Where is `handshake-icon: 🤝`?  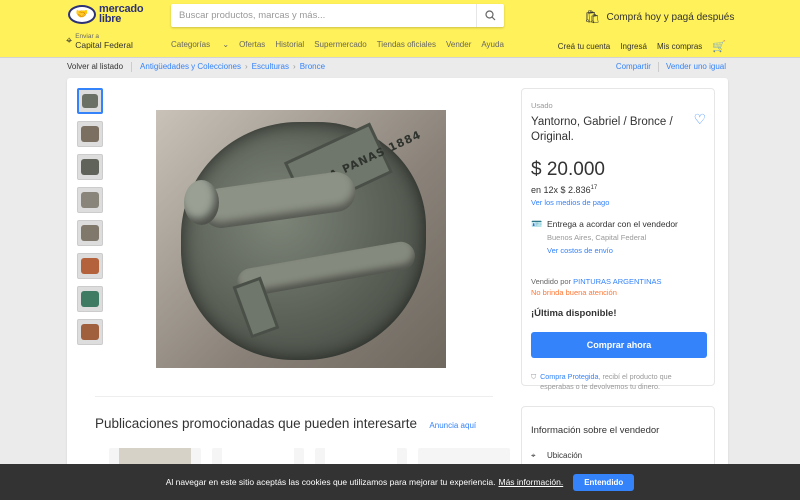 handshake-icon: 🤝 is located at coordinates (82, 14).